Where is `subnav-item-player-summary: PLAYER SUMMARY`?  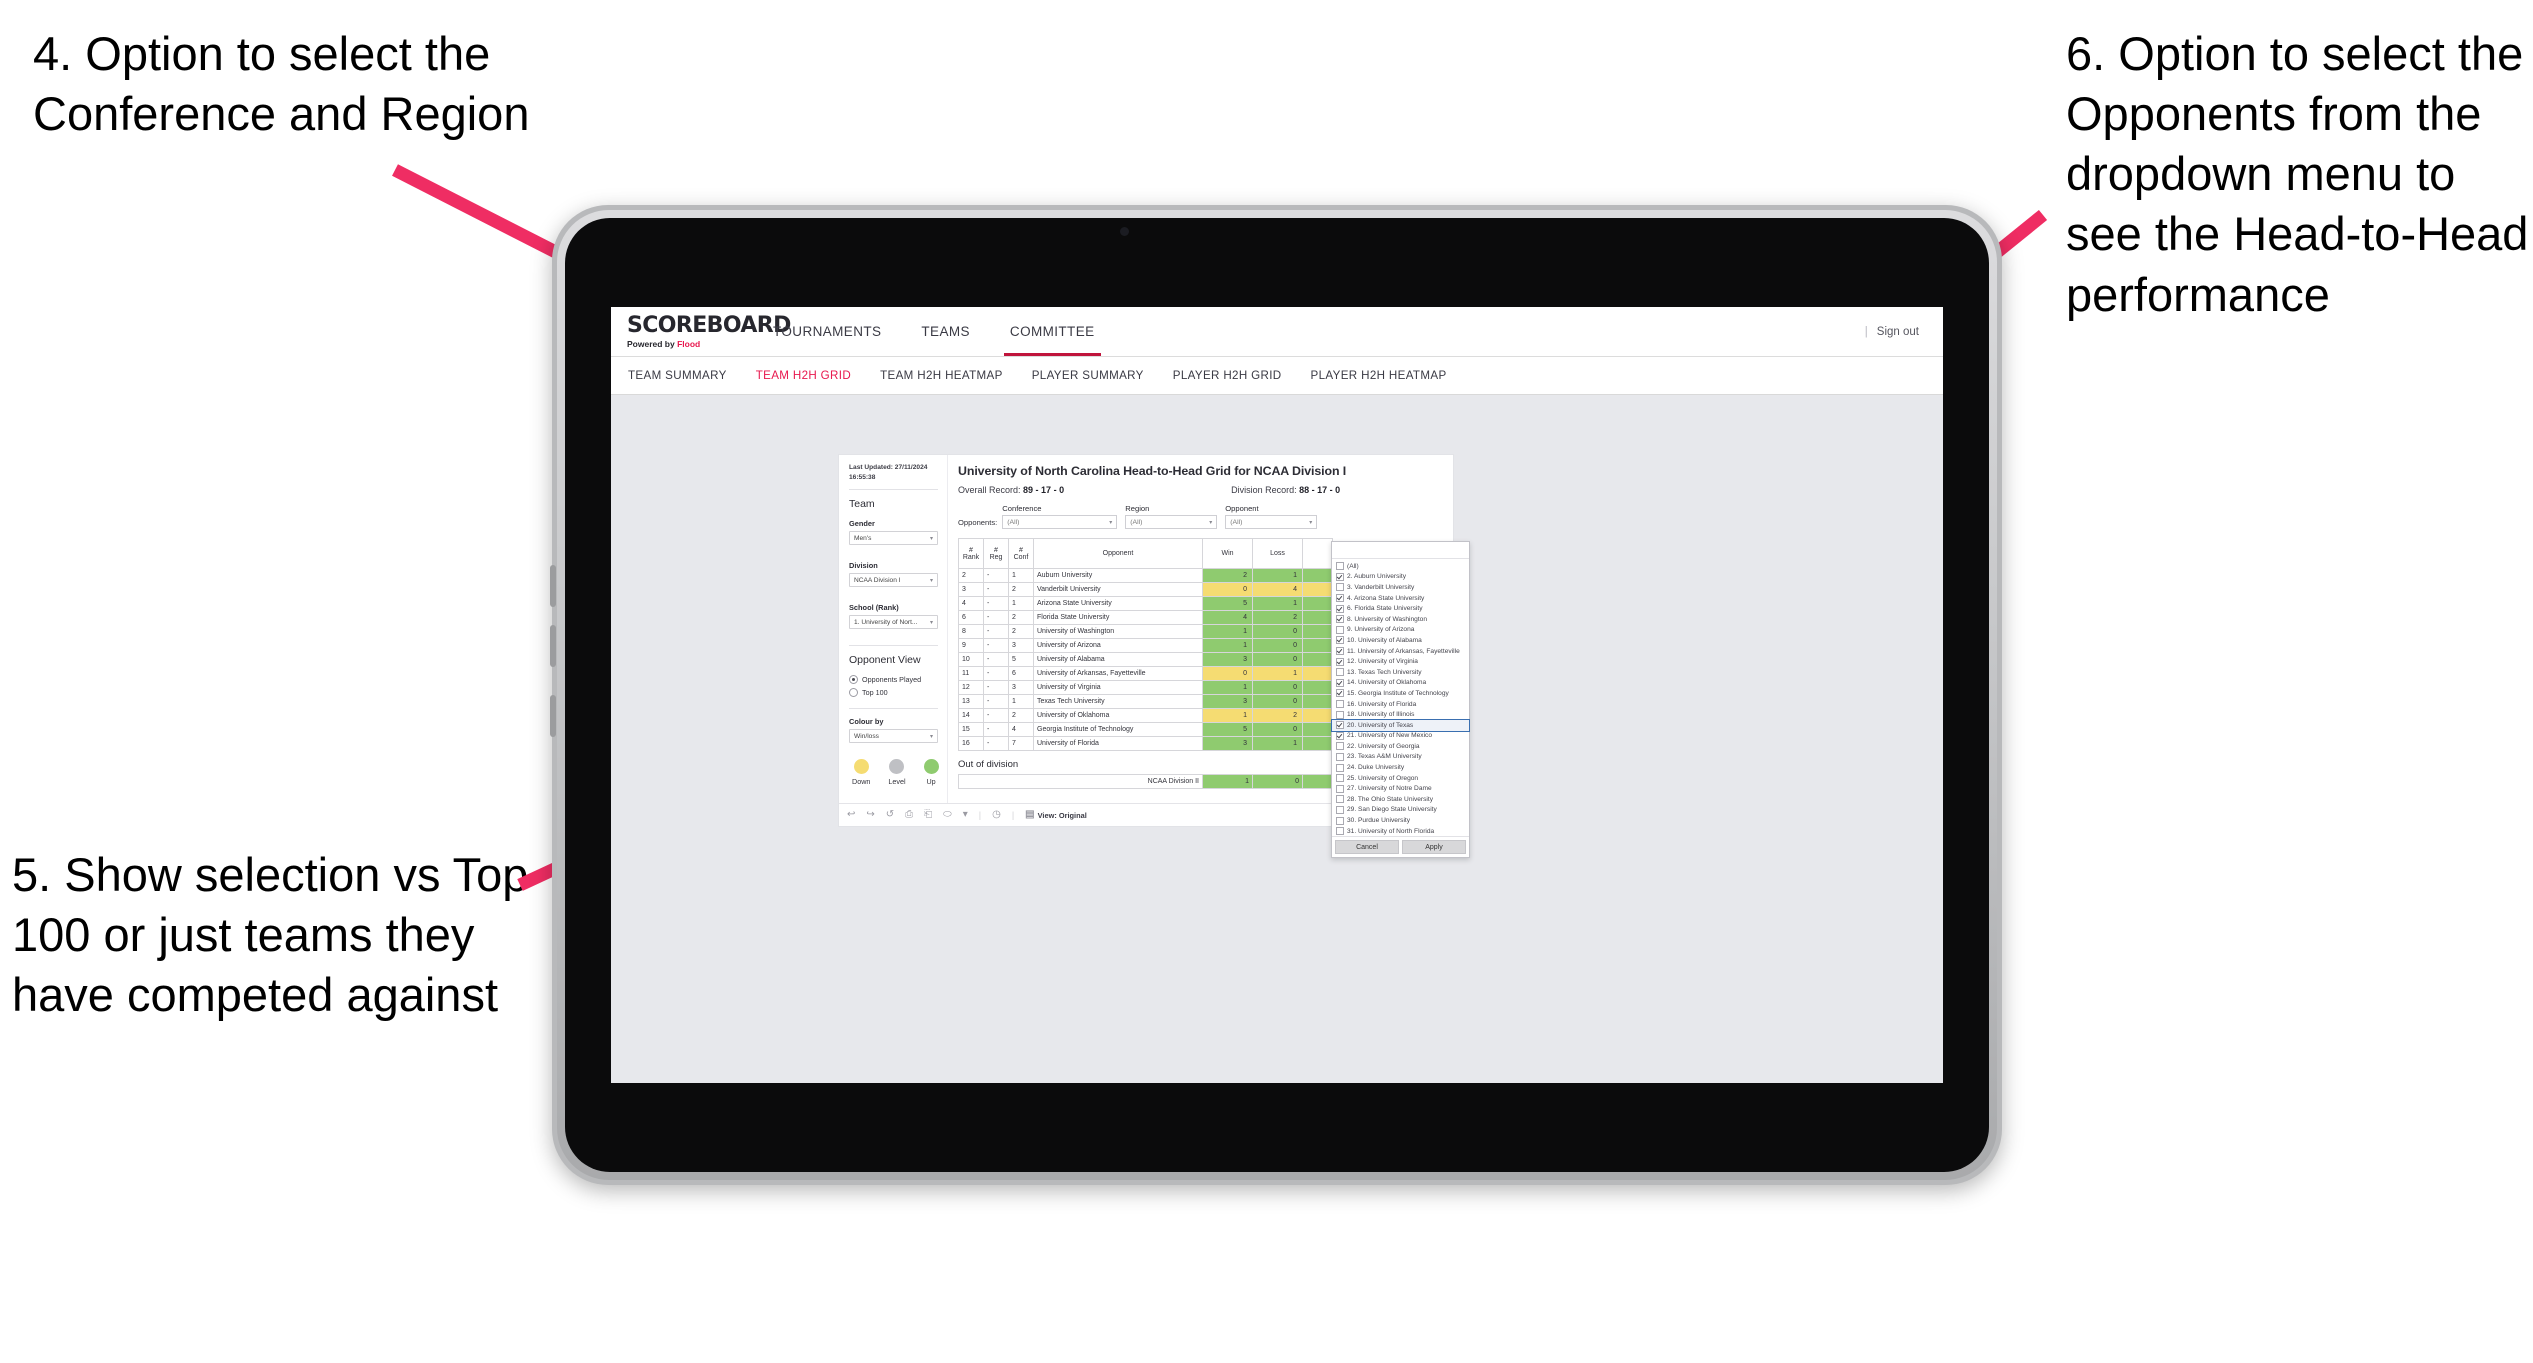 subnav-item-player-summary: PLAYER SUMMARY is located at coordinates (1088, 375).